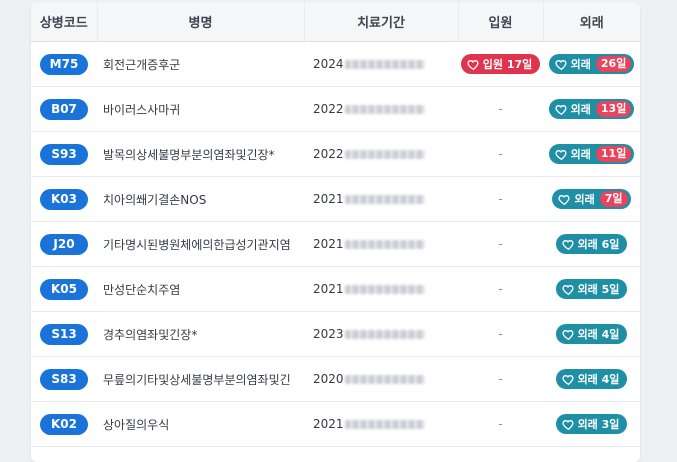  I want to click on disease-code-badge: J20, so click(64, 244).